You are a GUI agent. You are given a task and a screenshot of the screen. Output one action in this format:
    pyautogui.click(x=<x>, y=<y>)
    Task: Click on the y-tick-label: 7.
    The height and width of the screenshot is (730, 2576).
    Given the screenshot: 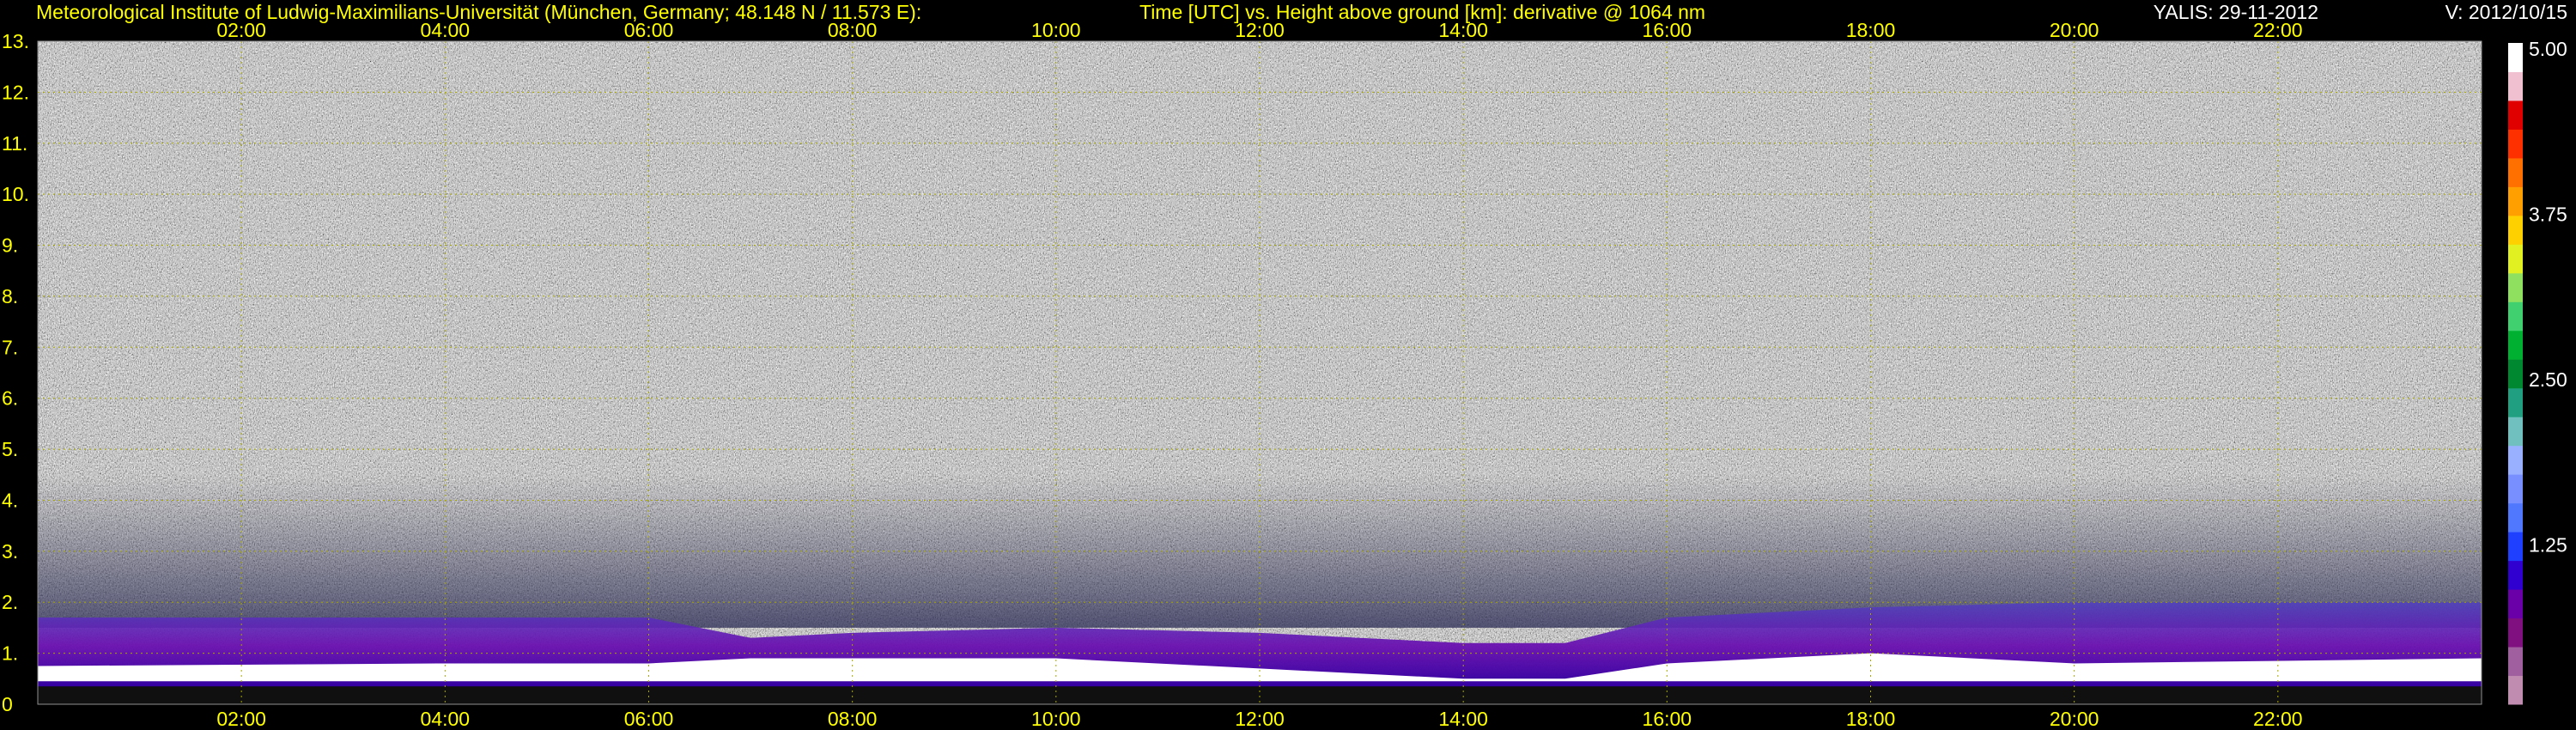 What is the action you would take?
    pyautogui.click(x=10, y=347)
    